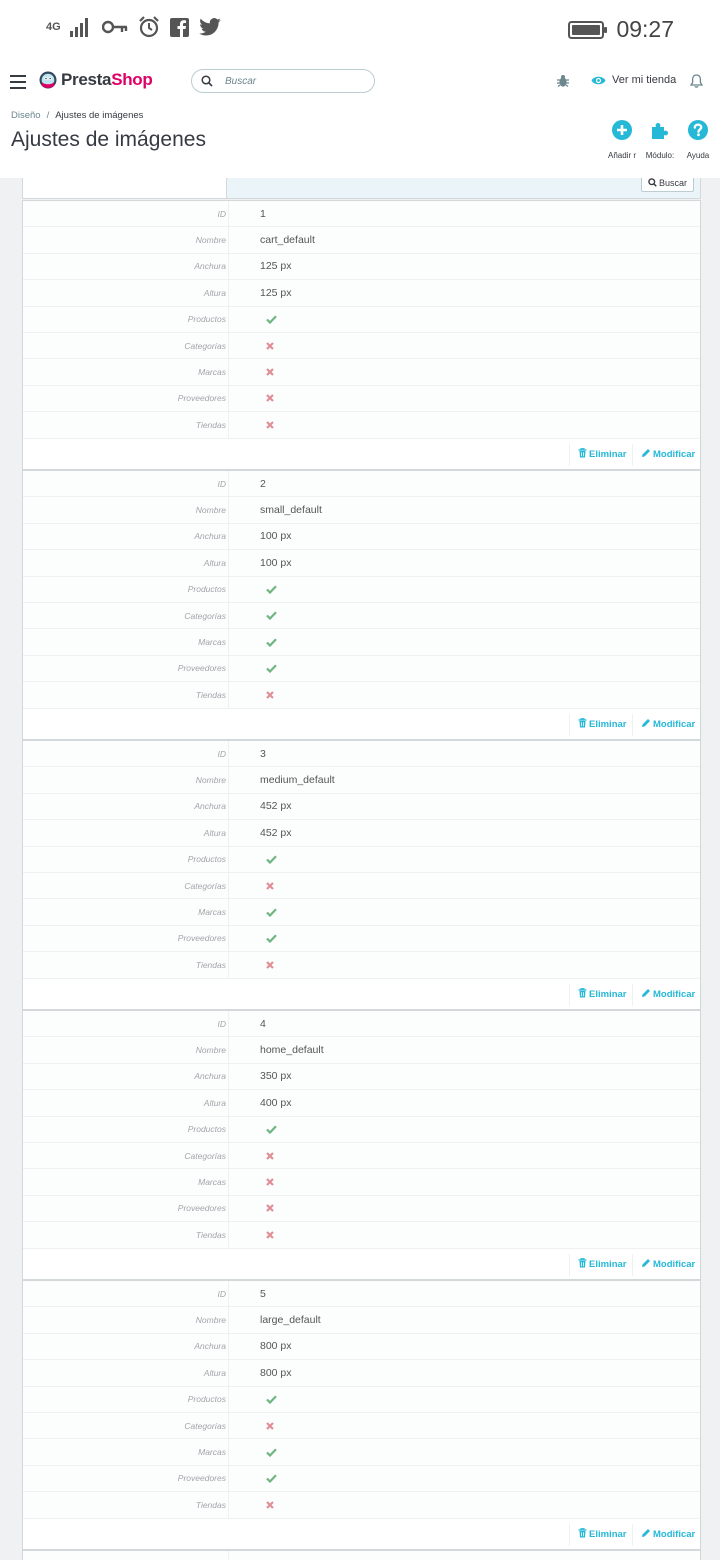 This screenshot has width=720, height=1560. What do you see at coordinates (361, 1373) in the screenshot?
I see `table-row: Altura 800 px` at bounding box center [361, 1373].